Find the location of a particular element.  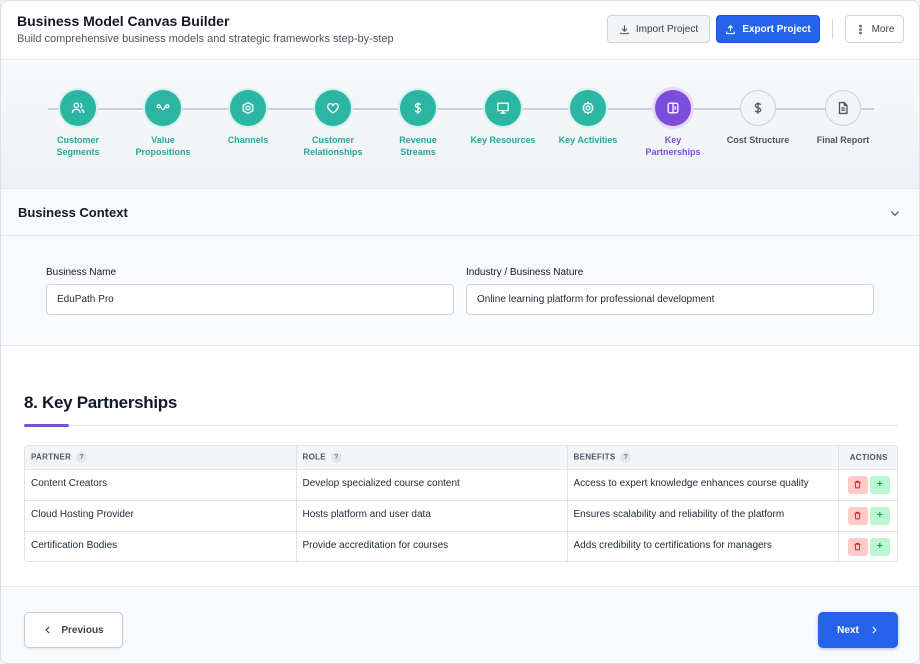

step-label: Revenue Streams is located at coordinates (418, 146).